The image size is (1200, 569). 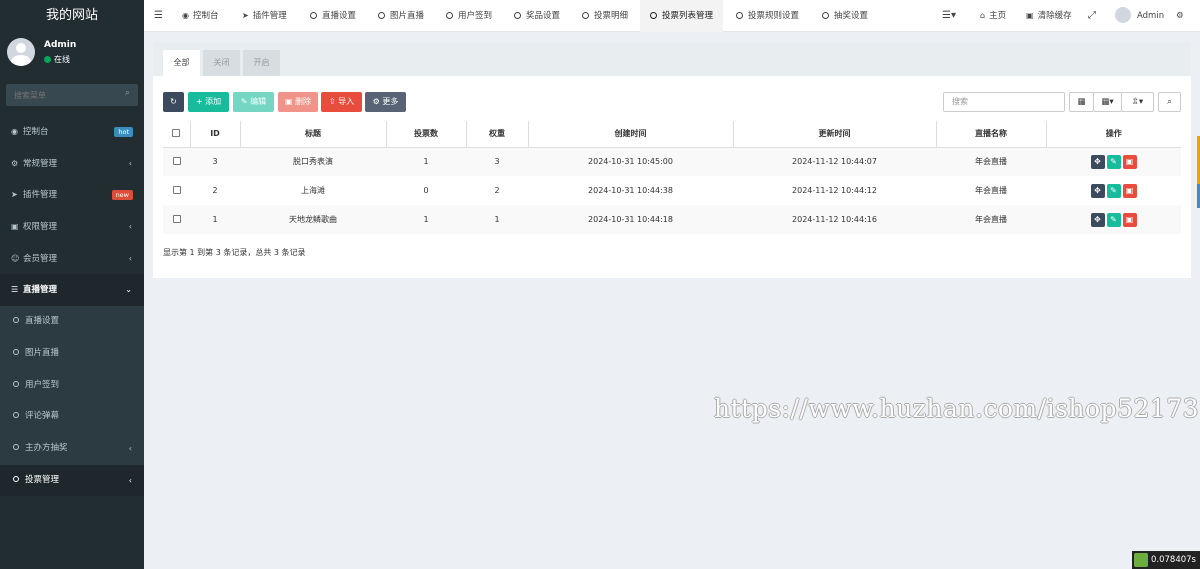 What do you see at coordinates (834, 134) in the screenshot?
I see `col-updated: 更新时间` at bounding box center [834, 134].